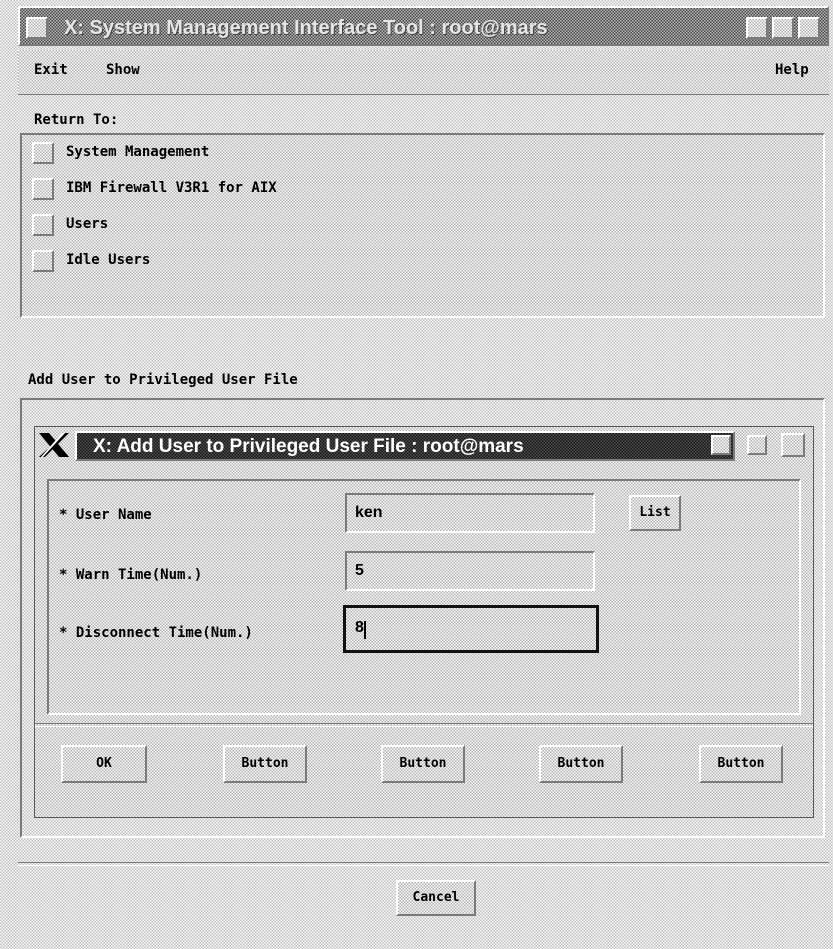 The image size is (833, 949). What do you see at coordinates (131, 575) in the screenshot?
I see `warn-time-label: * Warn Time(Num.)` at bounding box center [131, 575].